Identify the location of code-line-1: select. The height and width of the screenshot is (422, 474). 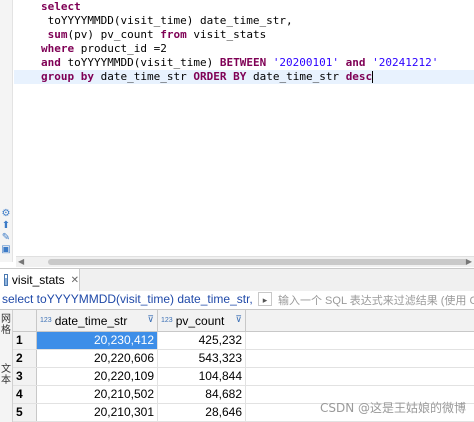
(61, 7).